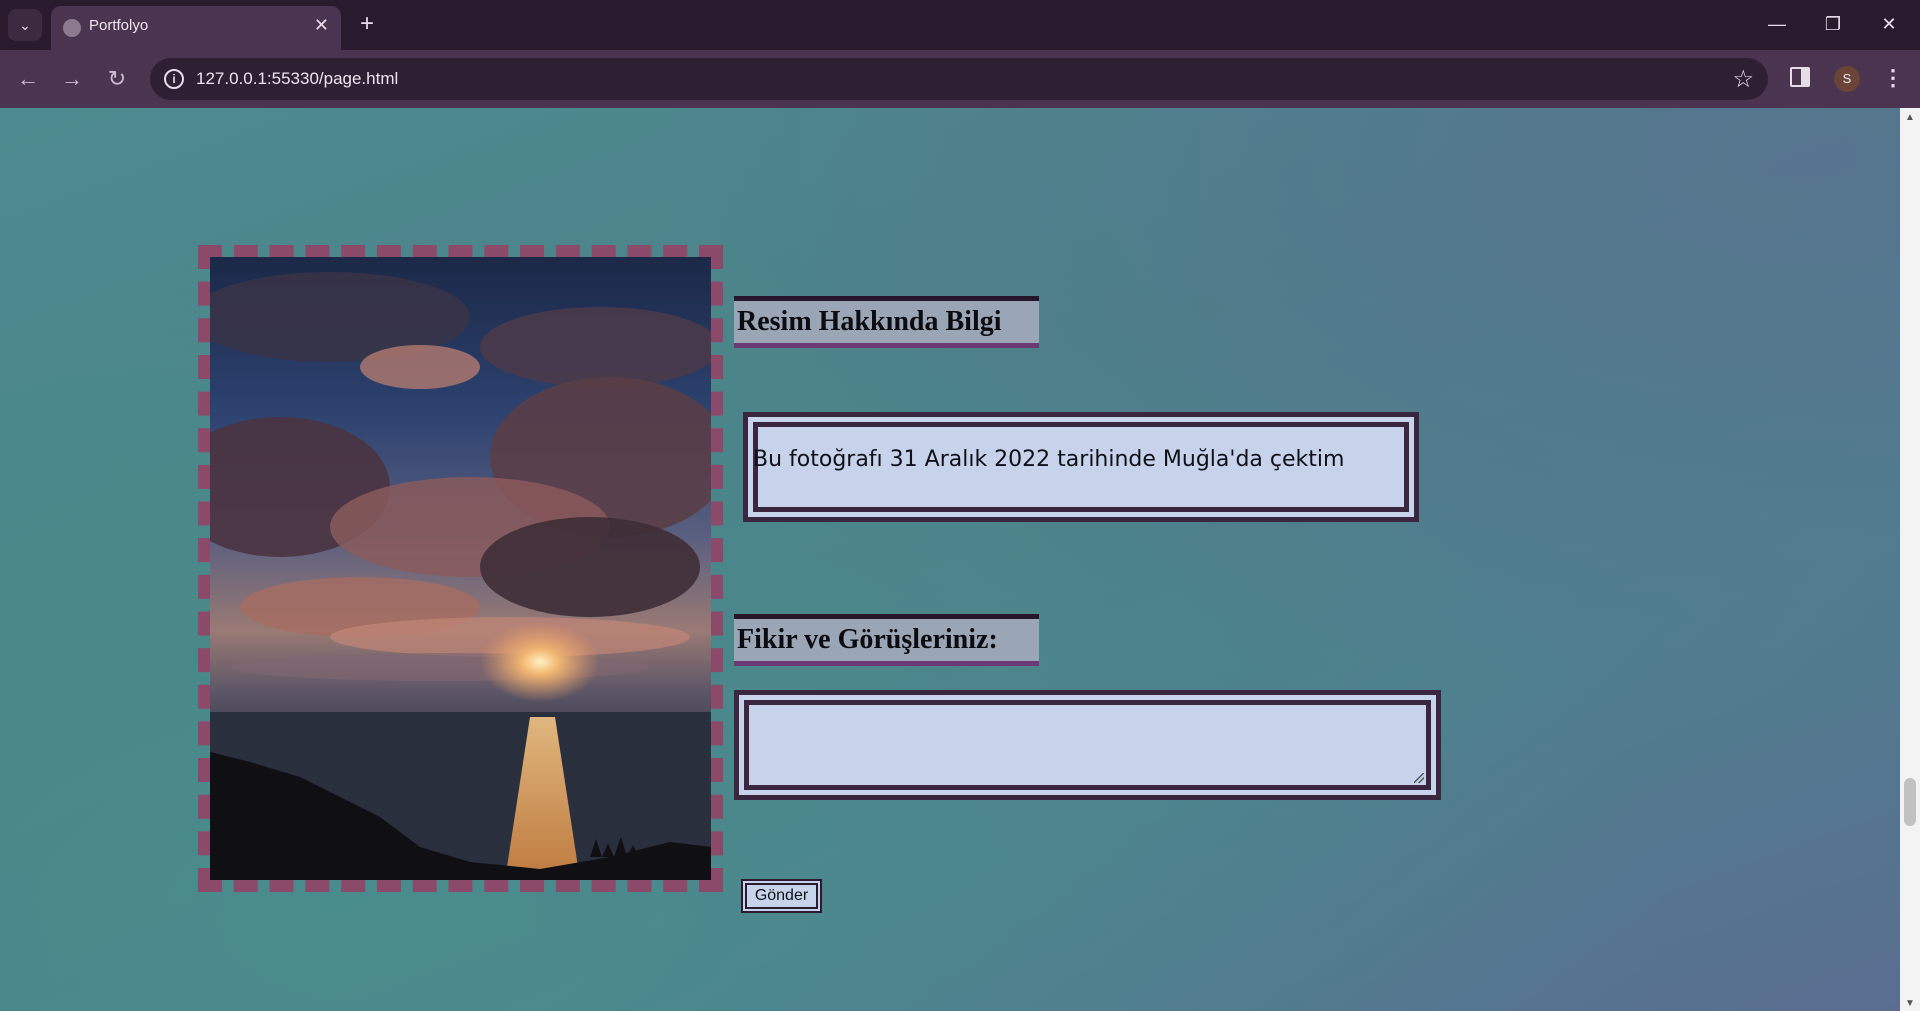 The width and height of the screenshot is (1920, 1011). I want to click on submit-button: Gönder, so click(781, 896).